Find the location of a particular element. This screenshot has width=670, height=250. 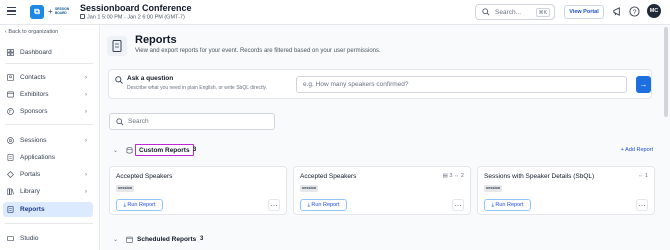

sidebar-item-reports: Reports is located at coordinates (48, 209).